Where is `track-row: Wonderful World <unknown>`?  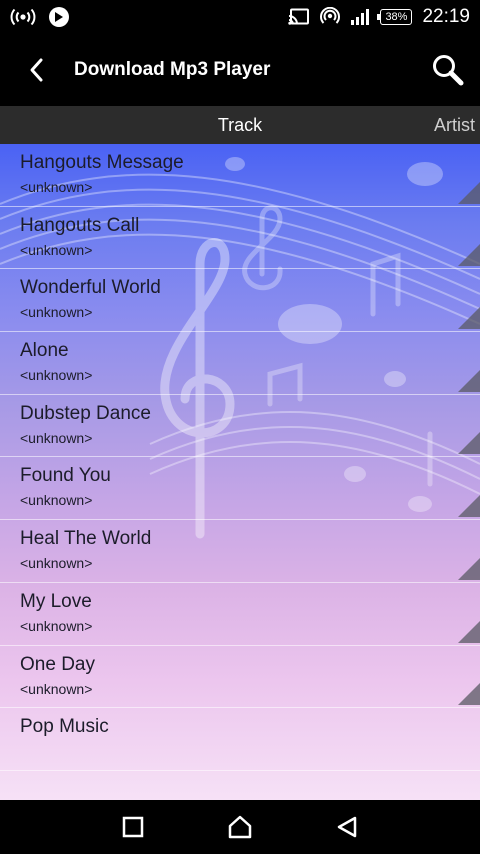 track-row: Wonderful World <unknown> is located at coordinates (240, 301).